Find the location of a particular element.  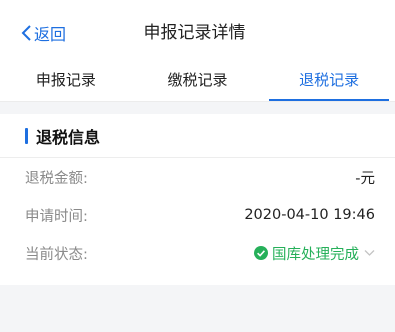

section-header: 退税信息 is located at coordinates (197, 136).